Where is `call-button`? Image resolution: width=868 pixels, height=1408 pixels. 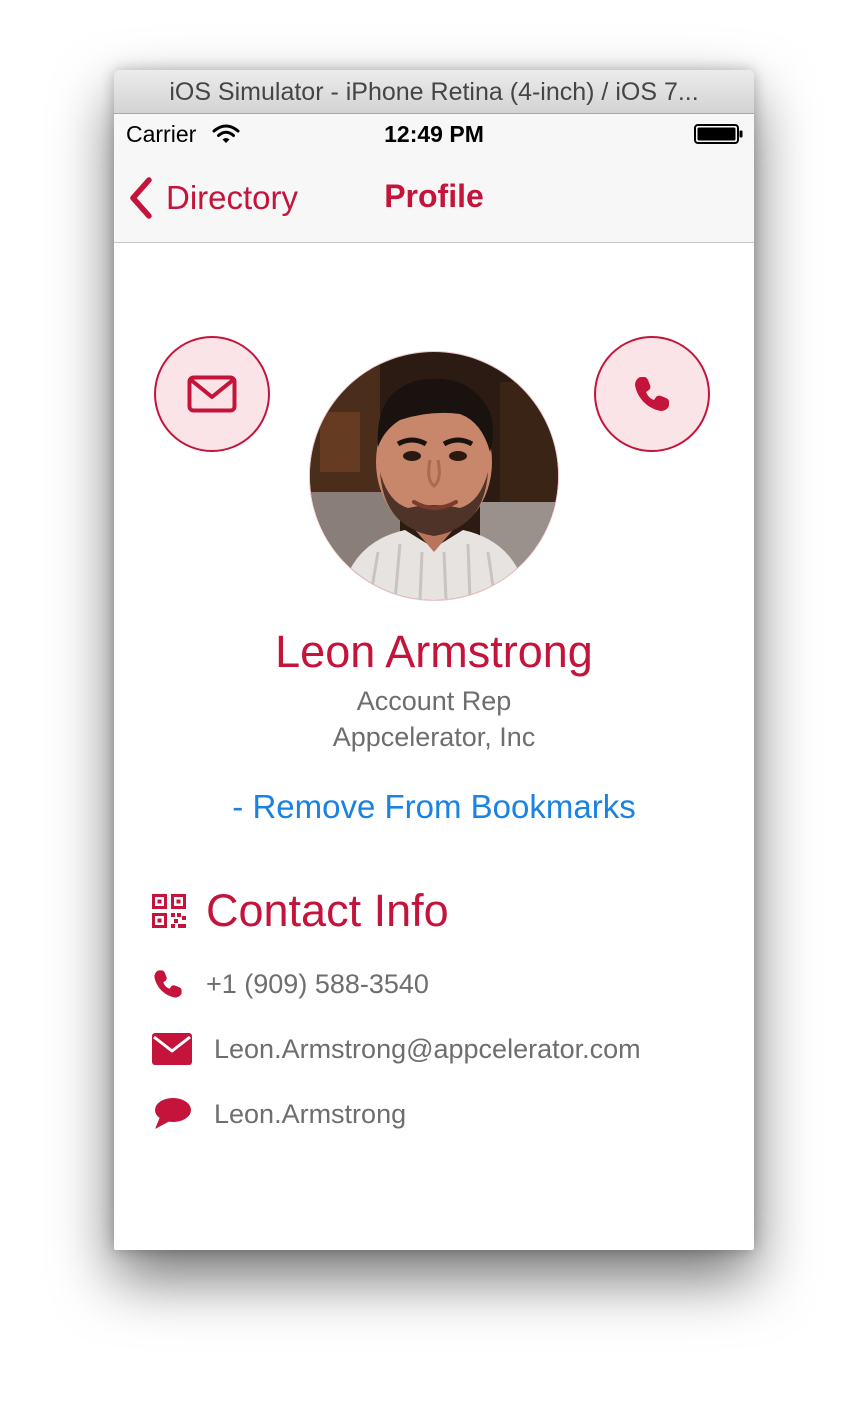 call-button is located at coordinates (652, 394).